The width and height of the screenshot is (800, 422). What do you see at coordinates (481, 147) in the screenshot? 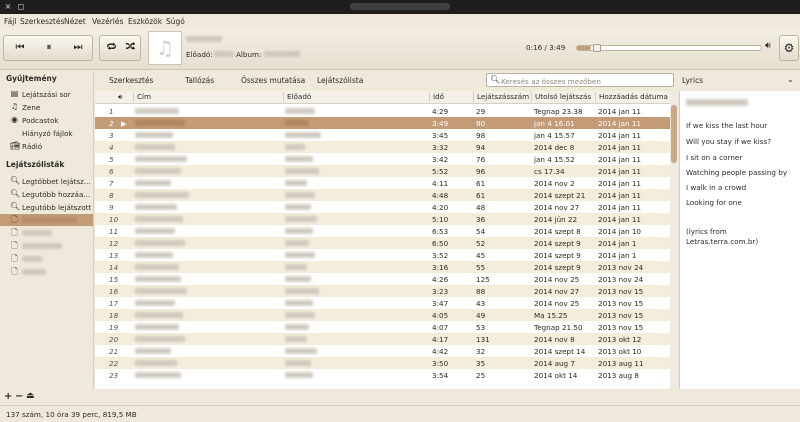
I see `track-playcount: 94` at bounding box center [481, 147].